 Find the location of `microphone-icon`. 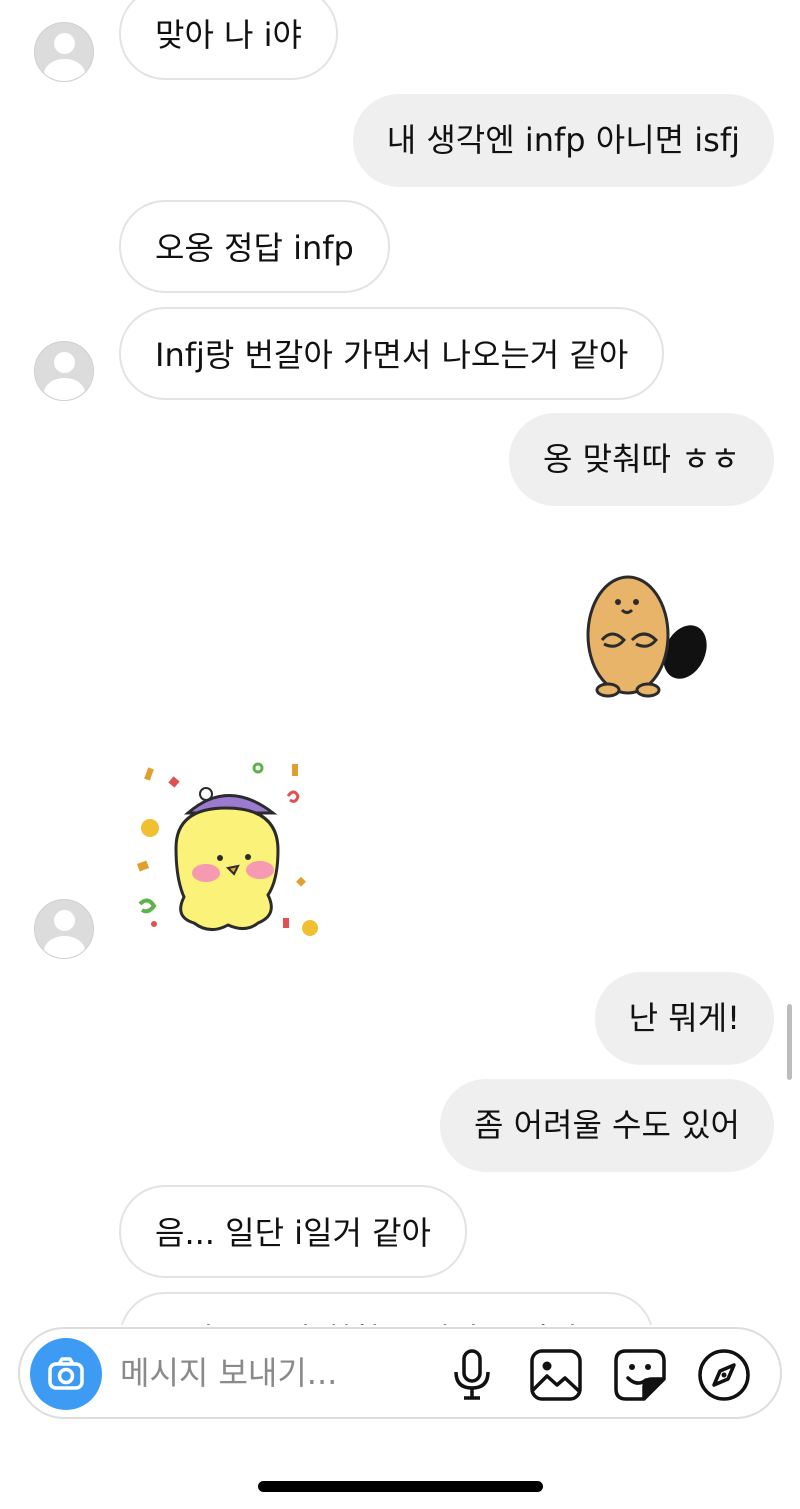

microphone-icon is located at coordinates (472, 1374).